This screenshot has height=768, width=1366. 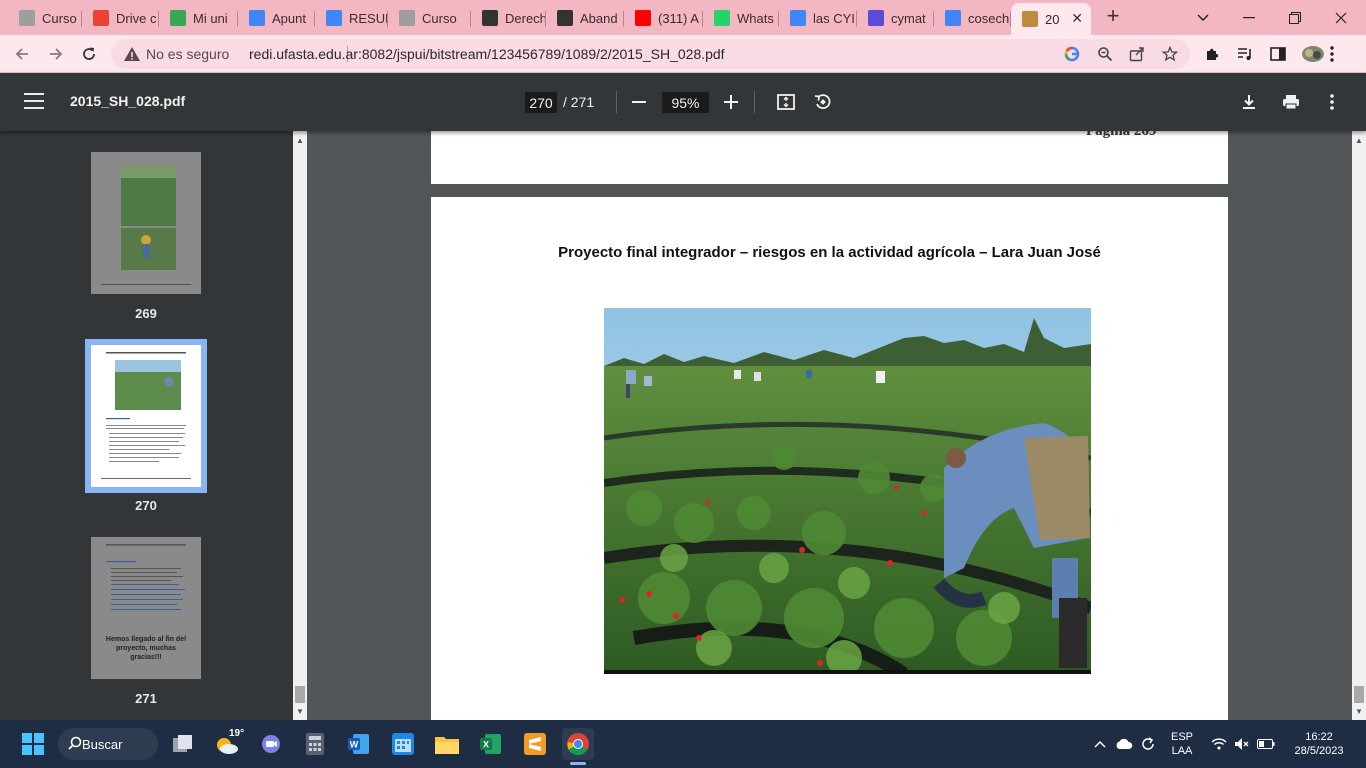 What do you see at coordinates (102, 744) in the screenshot?
I see `search-label: Buscar` at bounding box center [102, 744].